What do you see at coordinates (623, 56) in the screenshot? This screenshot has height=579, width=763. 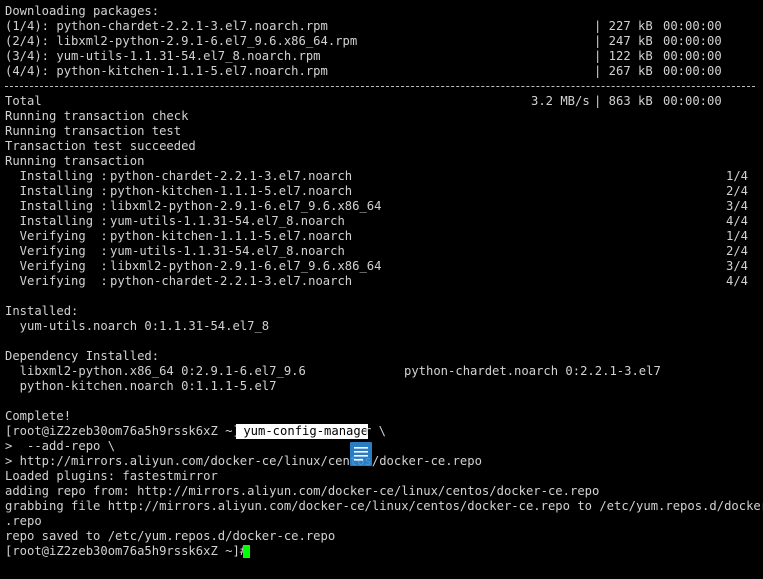 I see `download-size: | 122 kB` at bounding box center [623, 56].